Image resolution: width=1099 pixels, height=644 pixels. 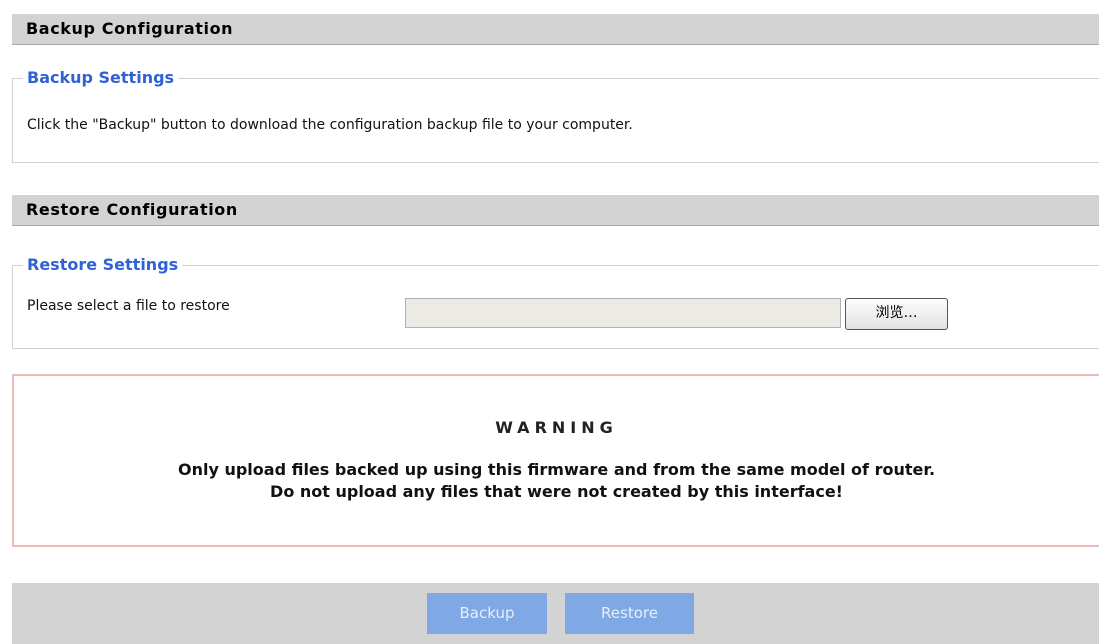 What do you see at coordinates (629, 613) in the screenshot?
I see `restore-button: Restore` at bounding box center [629, 613].